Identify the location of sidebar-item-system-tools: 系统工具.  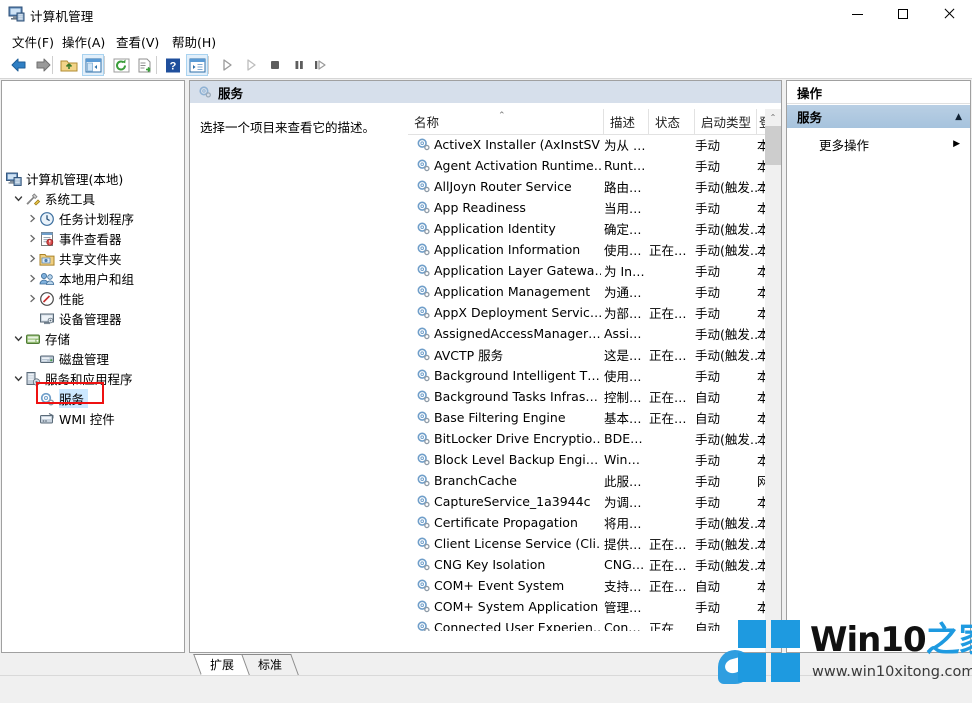
(55, 198).